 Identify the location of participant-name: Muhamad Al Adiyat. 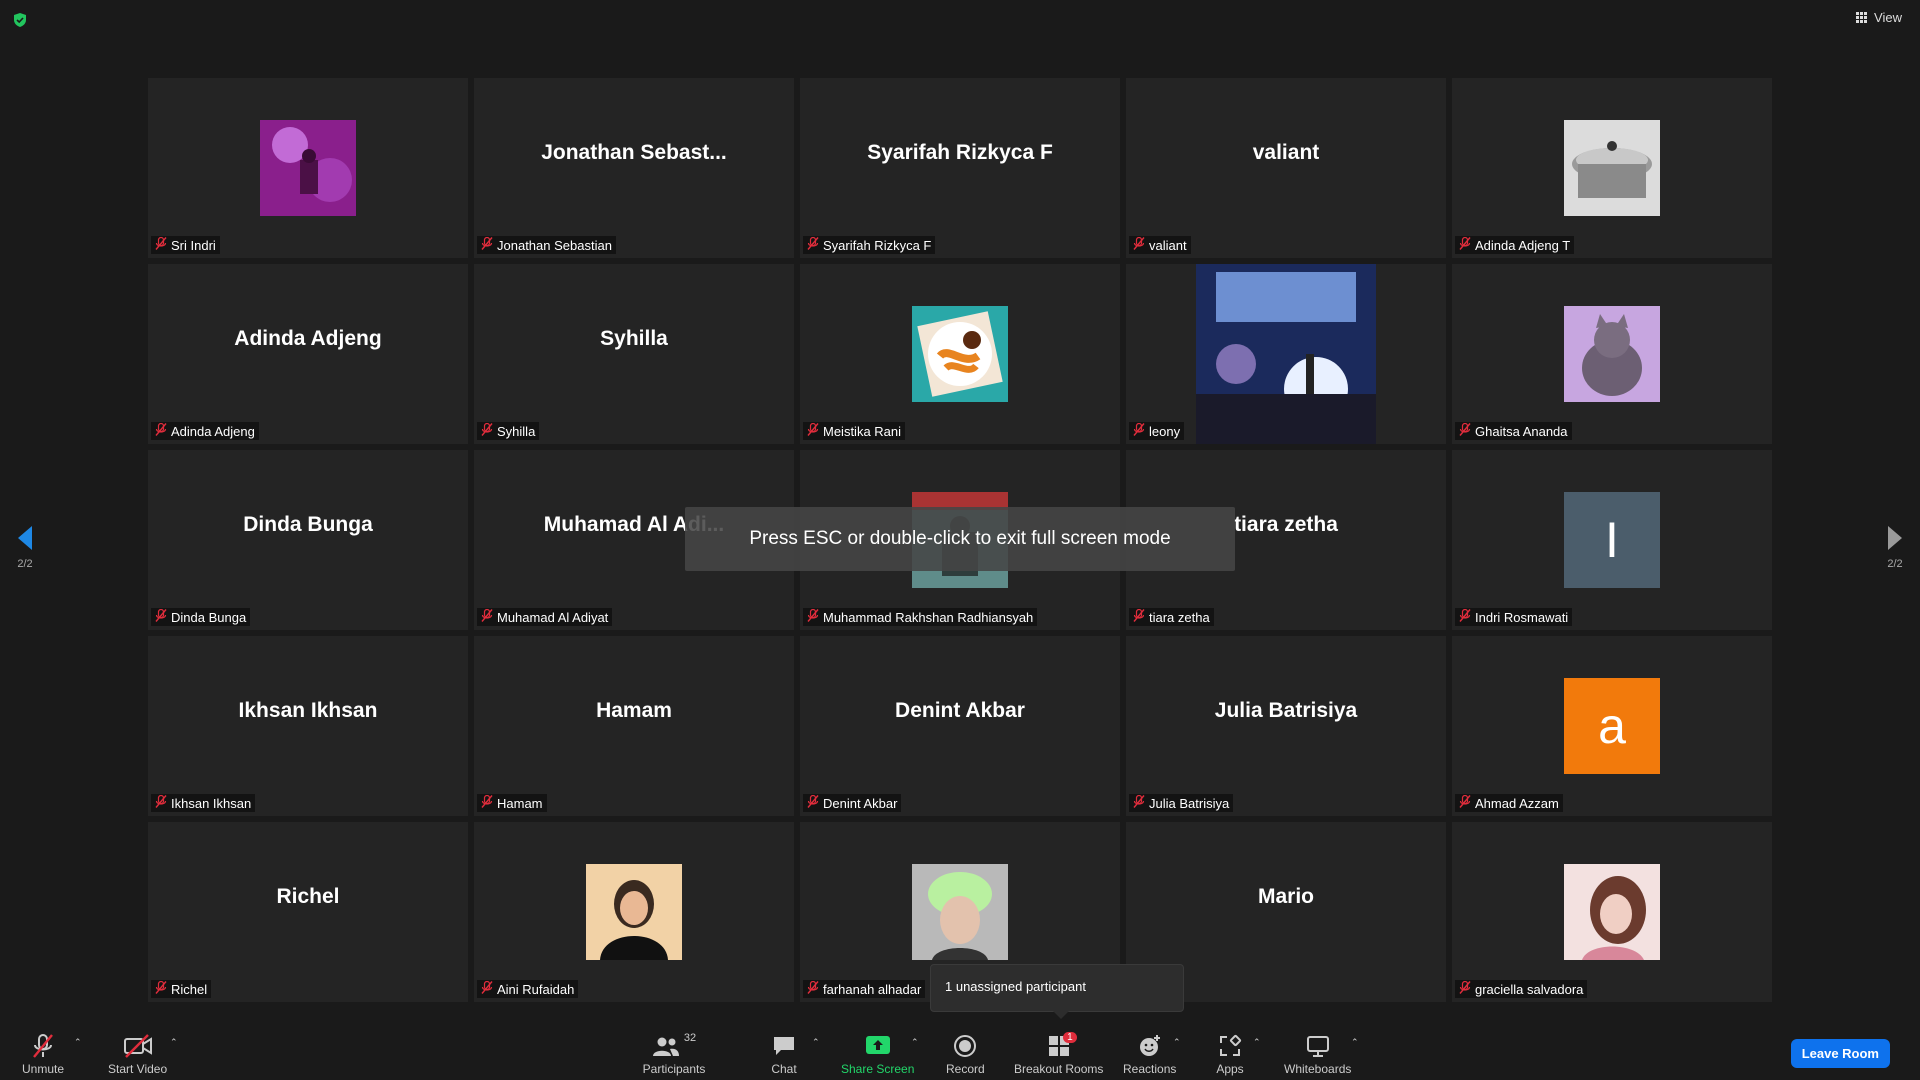
(553, 617).